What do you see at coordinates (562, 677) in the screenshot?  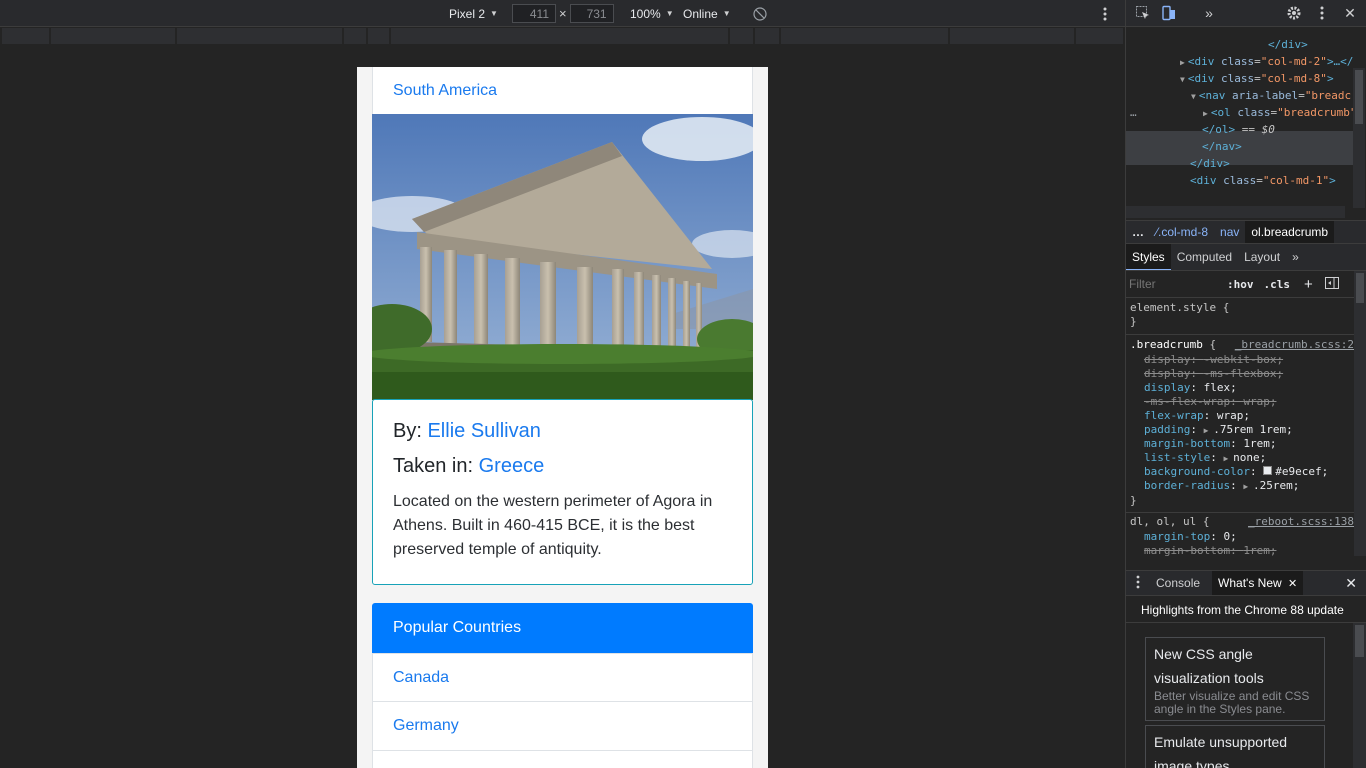 I see `list-item: Canada` at bounding box center [562, 677].